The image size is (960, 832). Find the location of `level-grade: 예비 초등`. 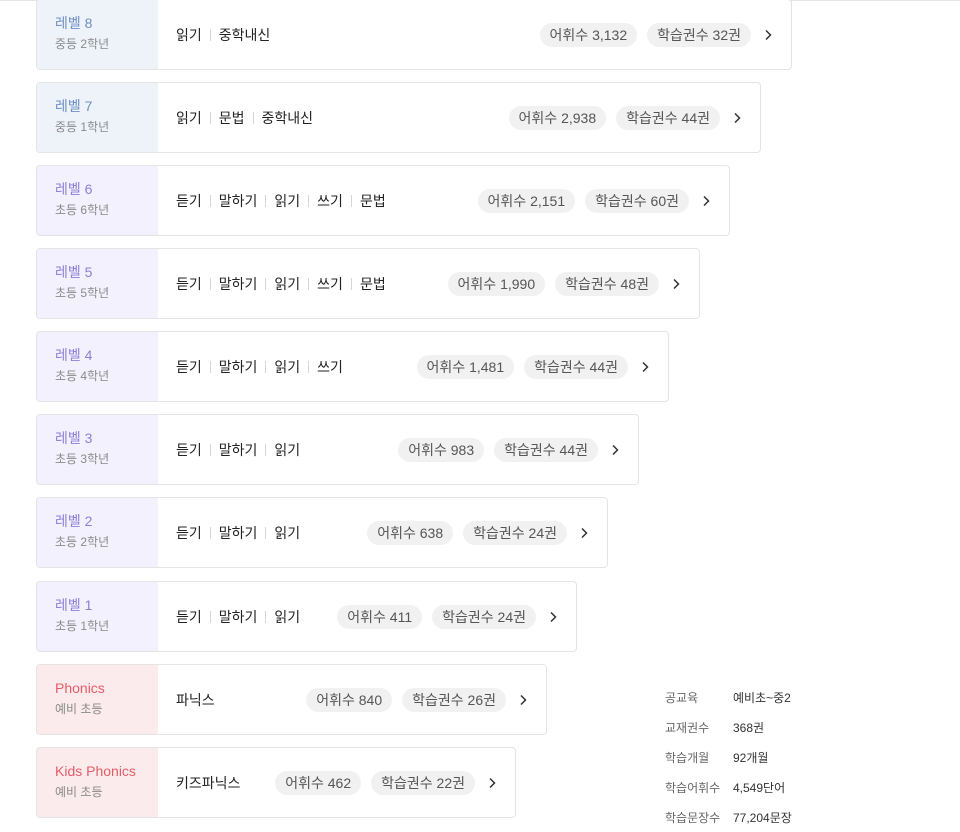

level-grade: 예비 초등 is located at coordinates (79, 709).